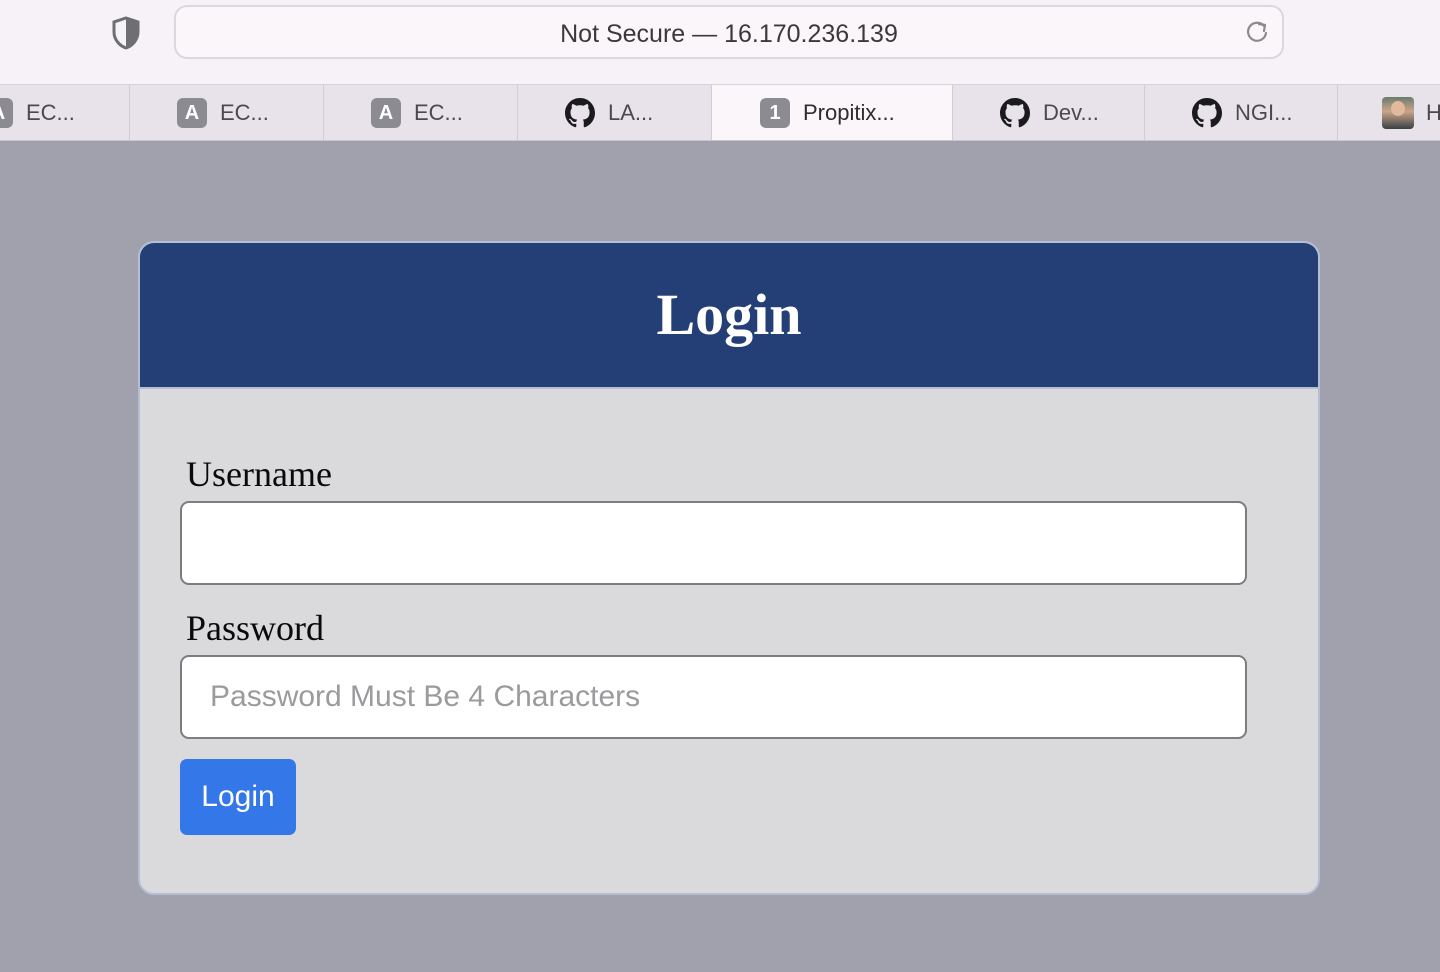 The height and width of the screenshot is (972, 1440). I want to click on address-bar: Not Secure — 16.170.236.139, so click(729, 32).